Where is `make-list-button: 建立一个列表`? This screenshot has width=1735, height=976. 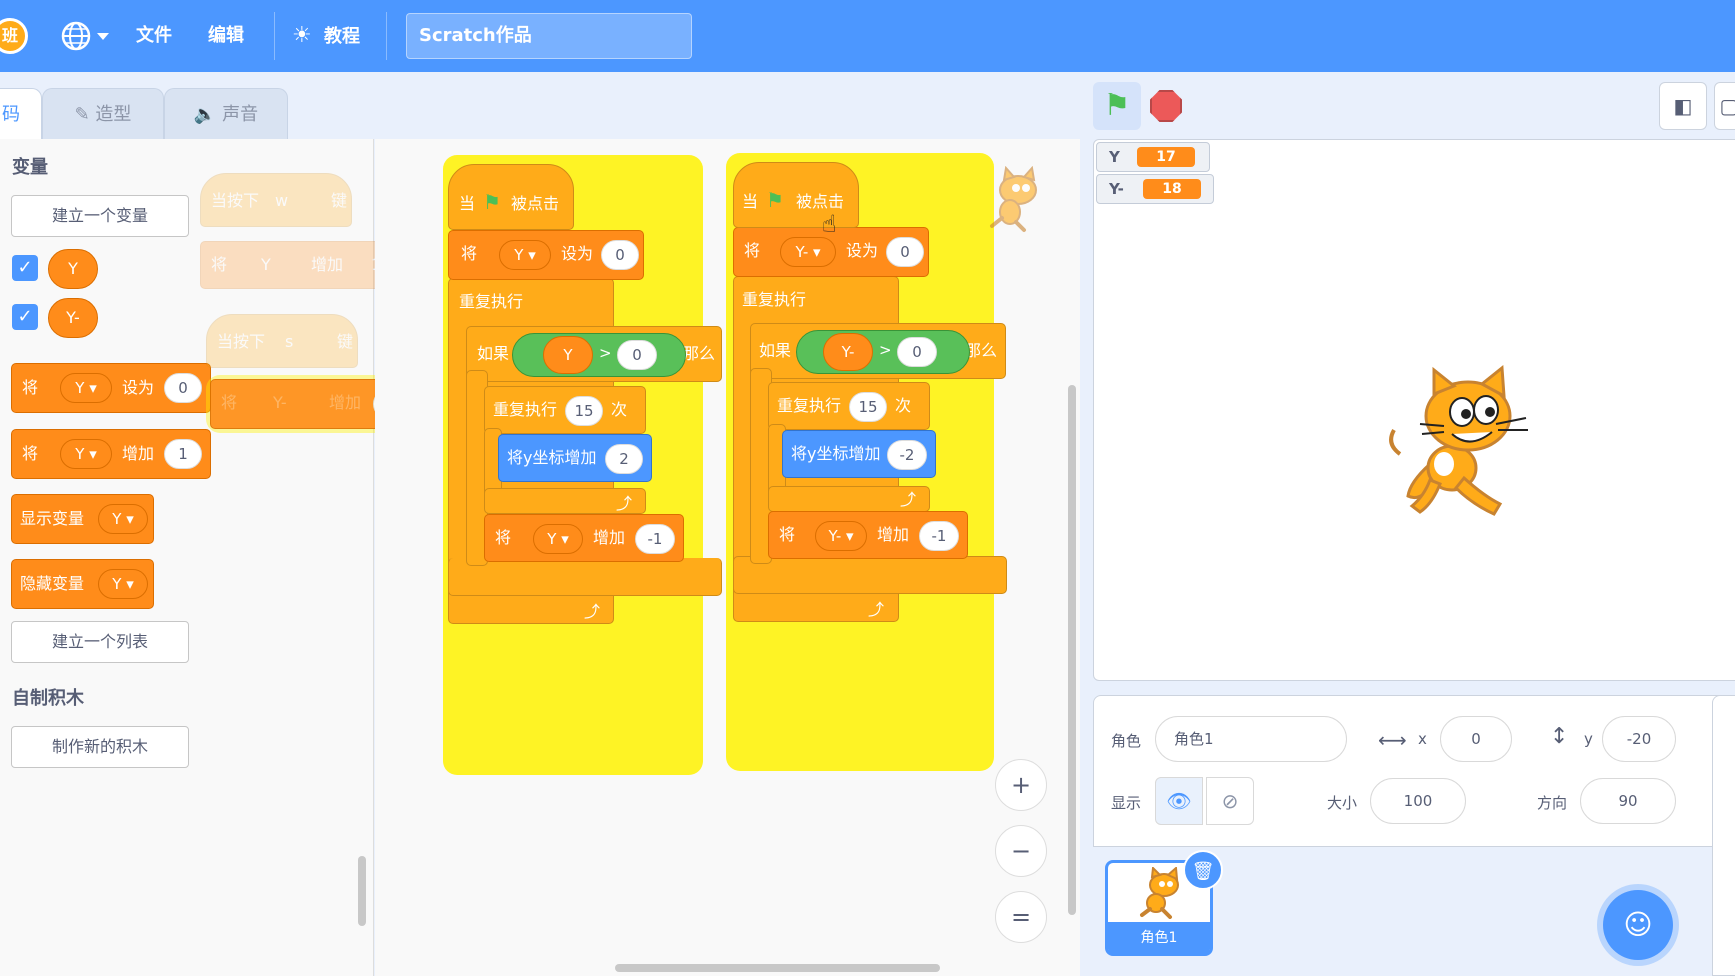 make-list-button: 建立一个列表 is located at coordinates (100, 642).